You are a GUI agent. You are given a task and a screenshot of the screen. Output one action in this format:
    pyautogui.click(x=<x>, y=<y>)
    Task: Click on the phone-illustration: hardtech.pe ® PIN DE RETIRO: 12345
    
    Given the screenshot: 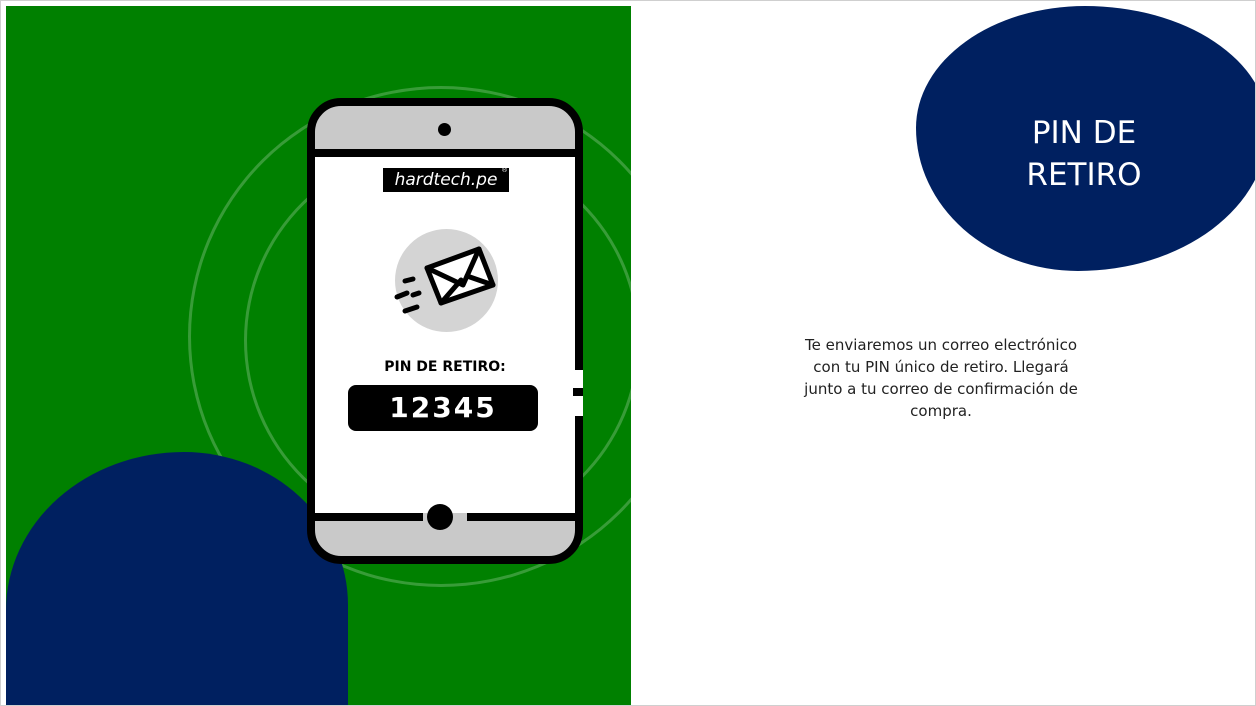 What is the action you would take?
    pyautogui.click(x=445, y=331)
    